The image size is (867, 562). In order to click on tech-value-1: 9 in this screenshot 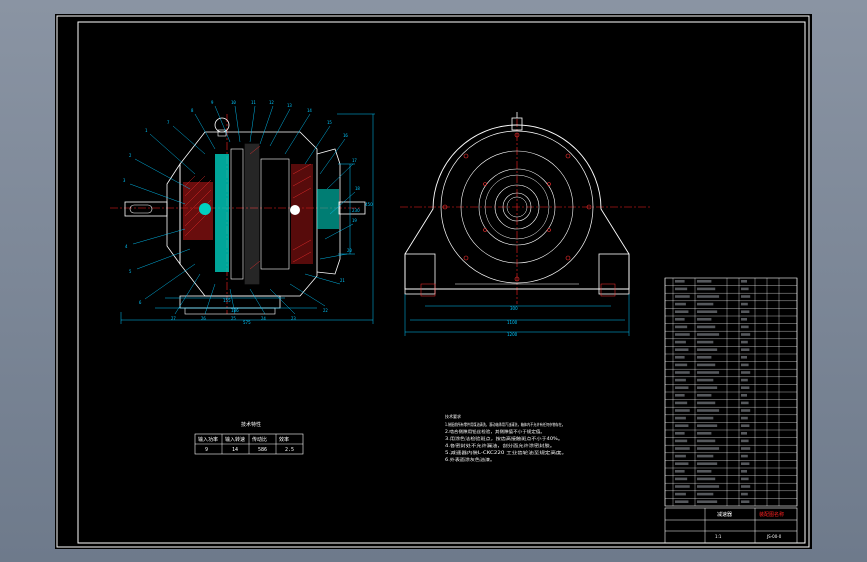, I will do `click(206, 450)`.